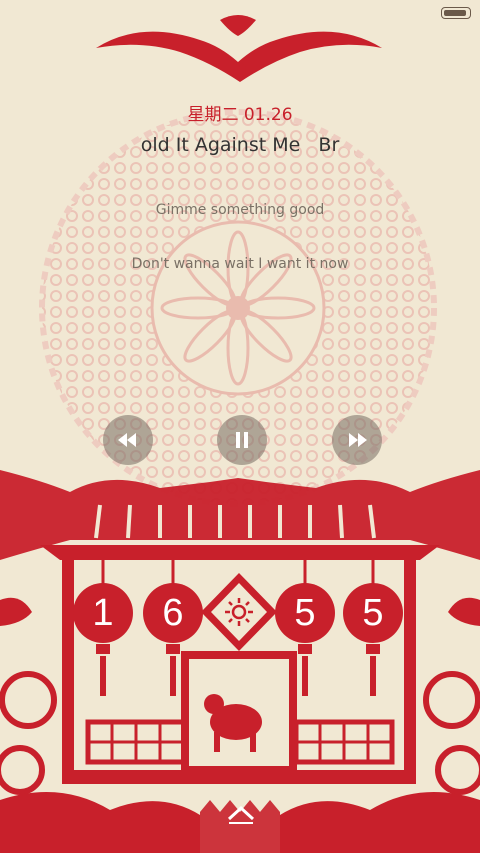 This screenshot has width=480, height=853. Describe the element at coordinates (239, 48) in the screenshot. I see `top-ornament` at that location.